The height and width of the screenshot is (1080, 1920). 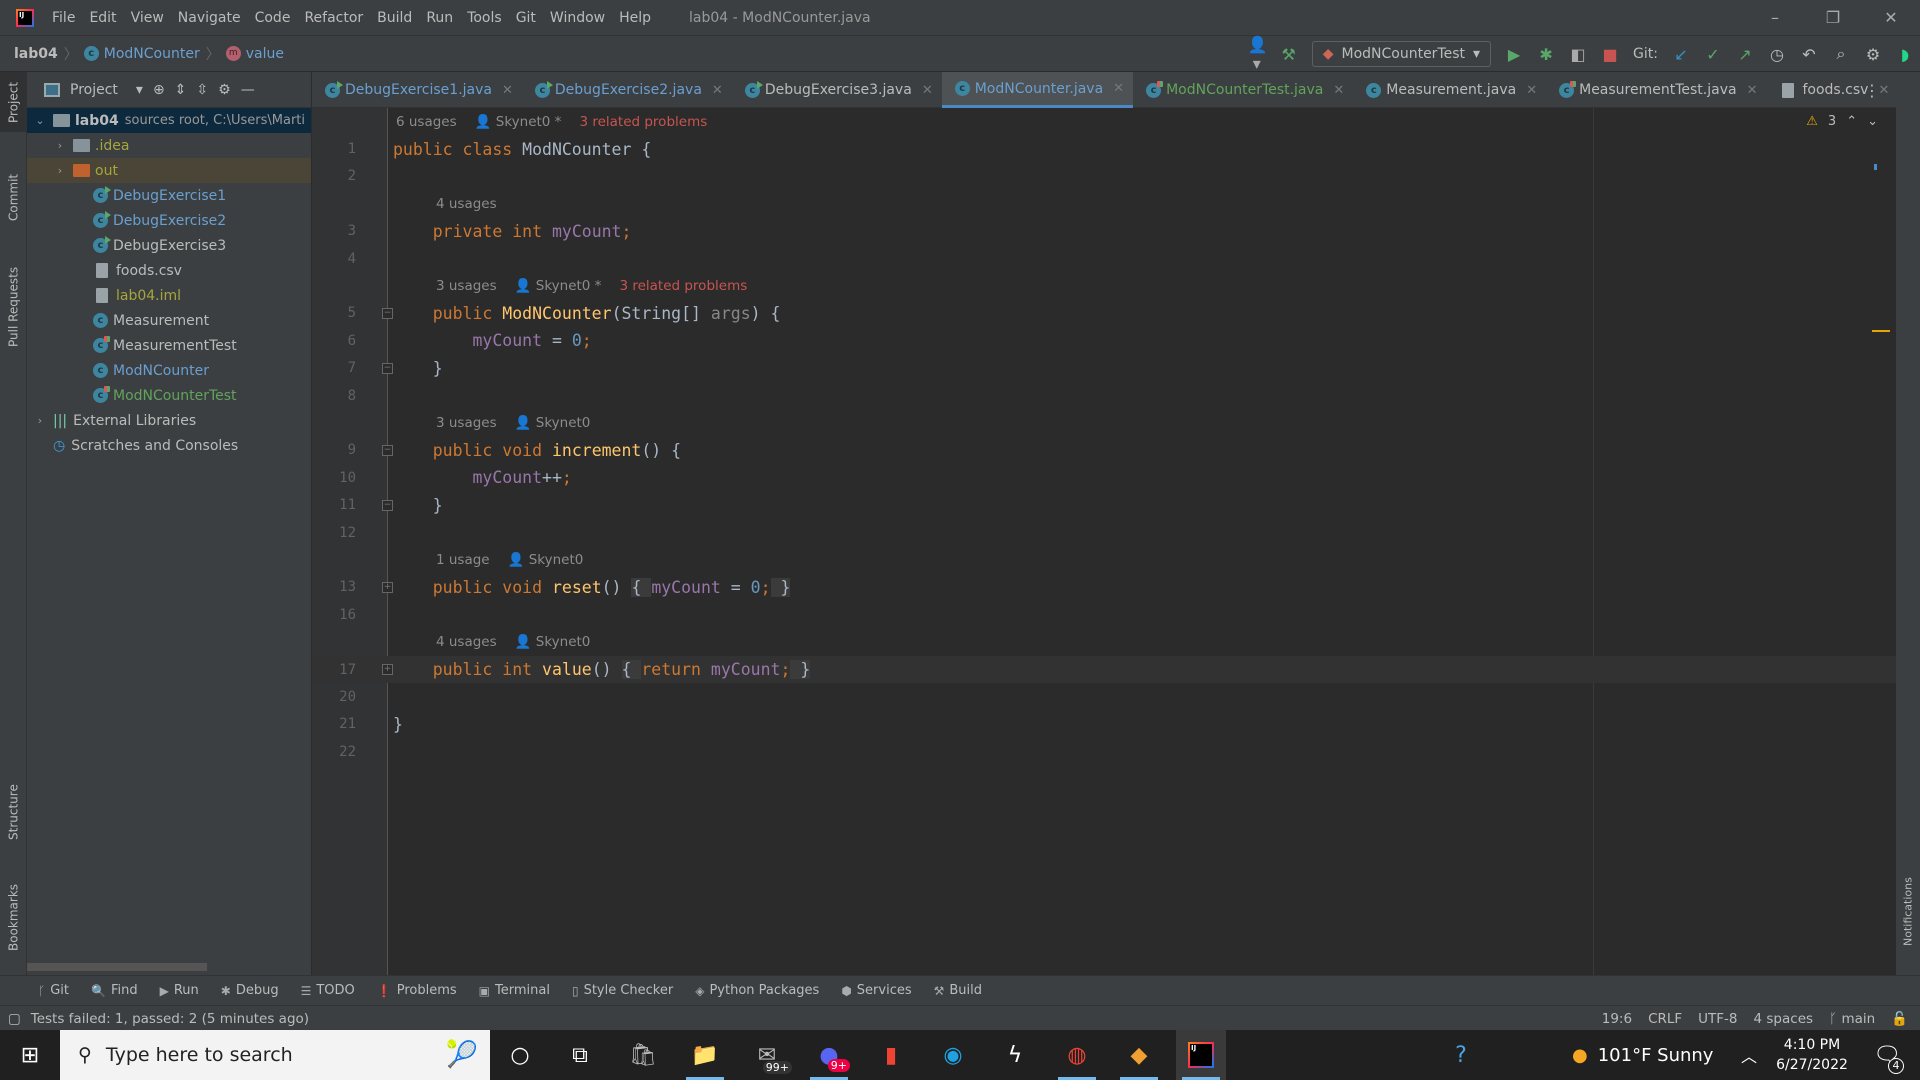 What do you see at coordinates (1872, 121) in the screenshot?
I see `next-highlight-icon: ⌄` at bounding box center [1872, 121].